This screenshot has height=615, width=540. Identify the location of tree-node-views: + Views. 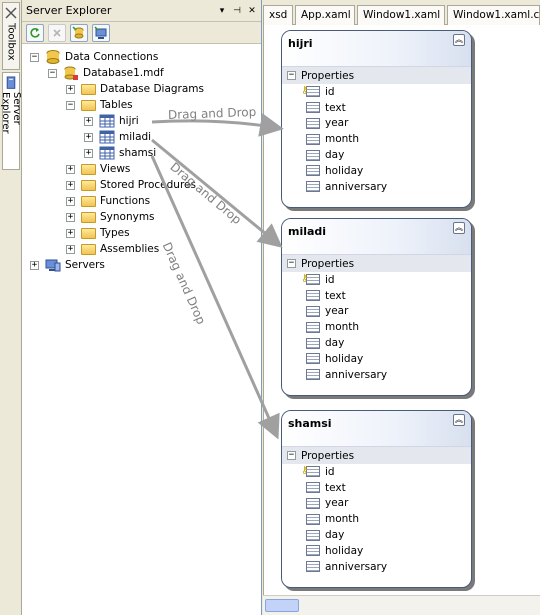
(141, 169).